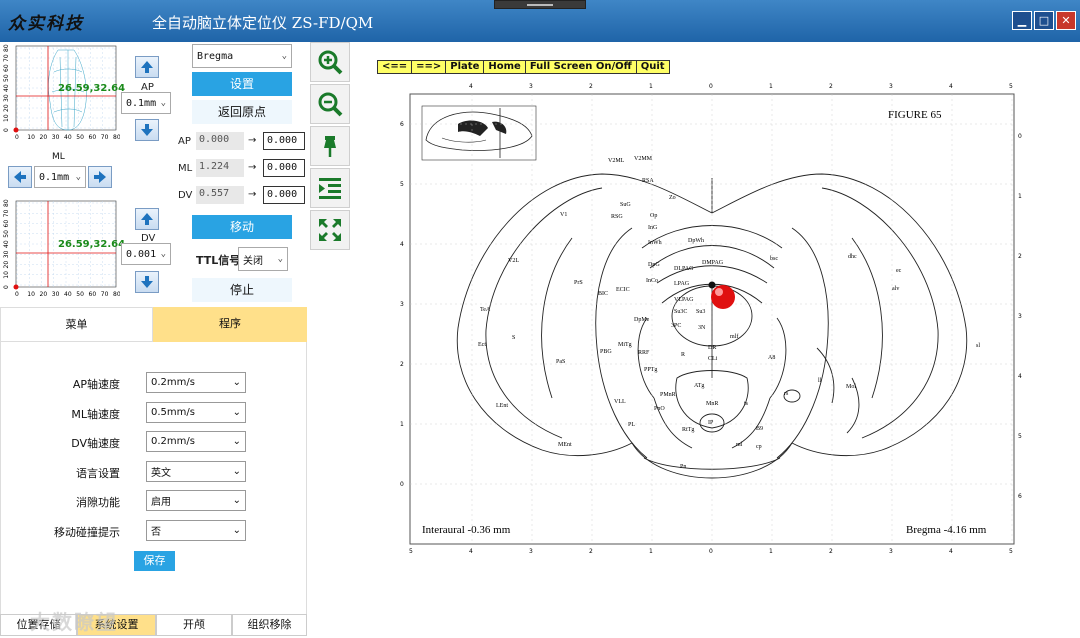  Describe the element at coordinates (330, 230) in the screenshot. I see `fullscreen-button` at that location.